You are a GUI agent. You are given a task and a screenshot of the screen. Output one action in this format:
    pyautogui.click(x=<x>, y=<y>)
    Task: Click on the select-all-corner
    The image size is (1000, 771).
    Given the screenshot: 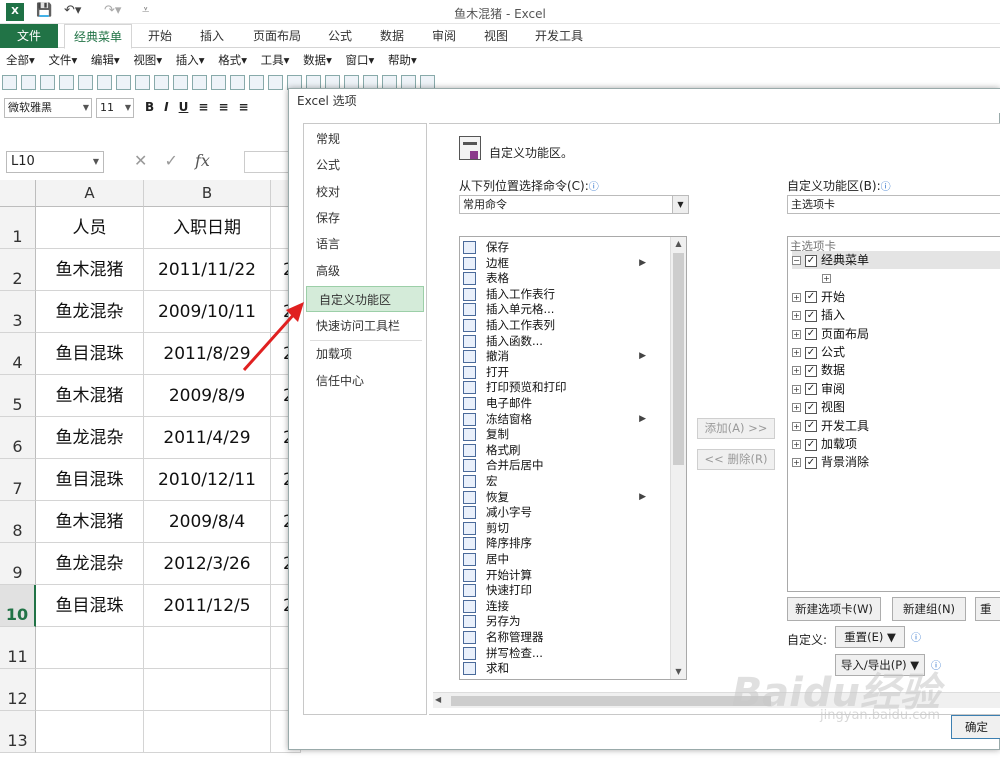 What is the action you would take?
    pyautogui.click(x=18, y=193)
    